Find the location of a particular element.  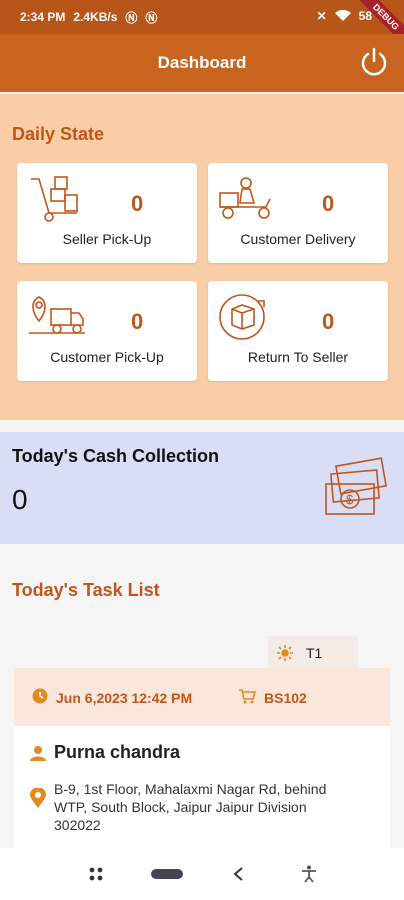

clock-icon is located at coordinates (40, 696).